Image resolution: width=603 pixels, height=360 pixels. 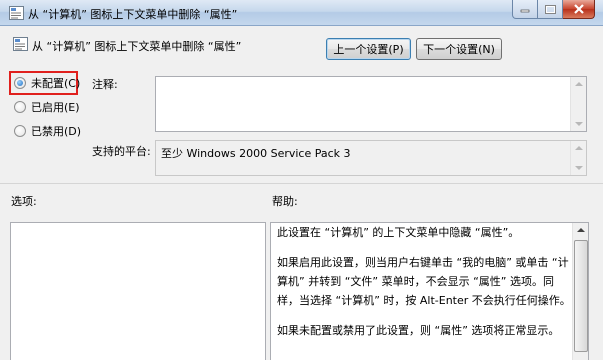 I want to click on close-button, so click(x=579, y=9).